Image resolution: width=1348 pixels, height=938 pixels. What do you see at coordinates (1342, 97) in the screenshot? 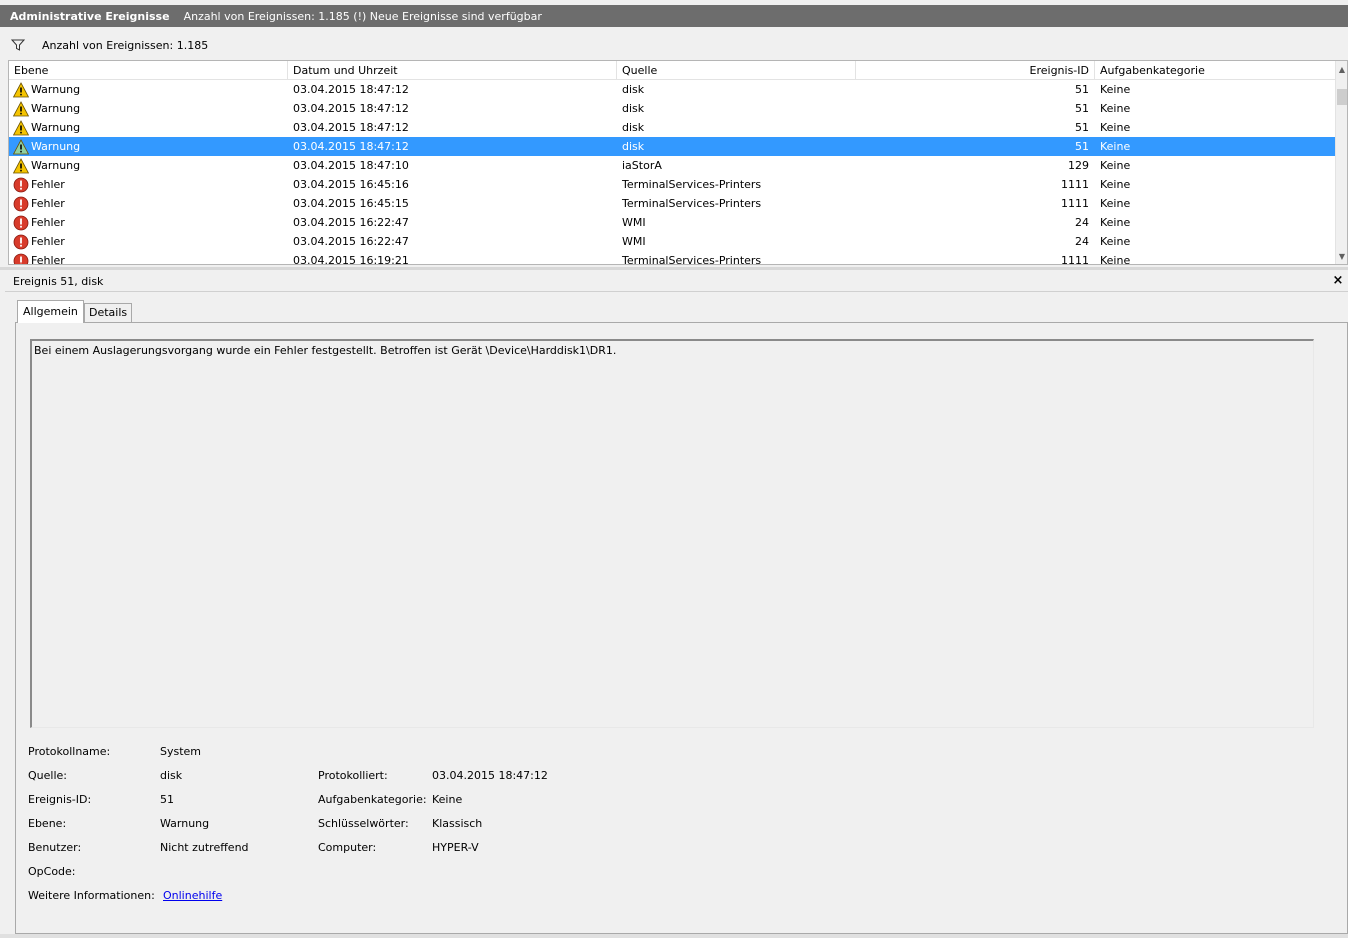
I see `scroll-thumb` at bounding box center [1342, 97].